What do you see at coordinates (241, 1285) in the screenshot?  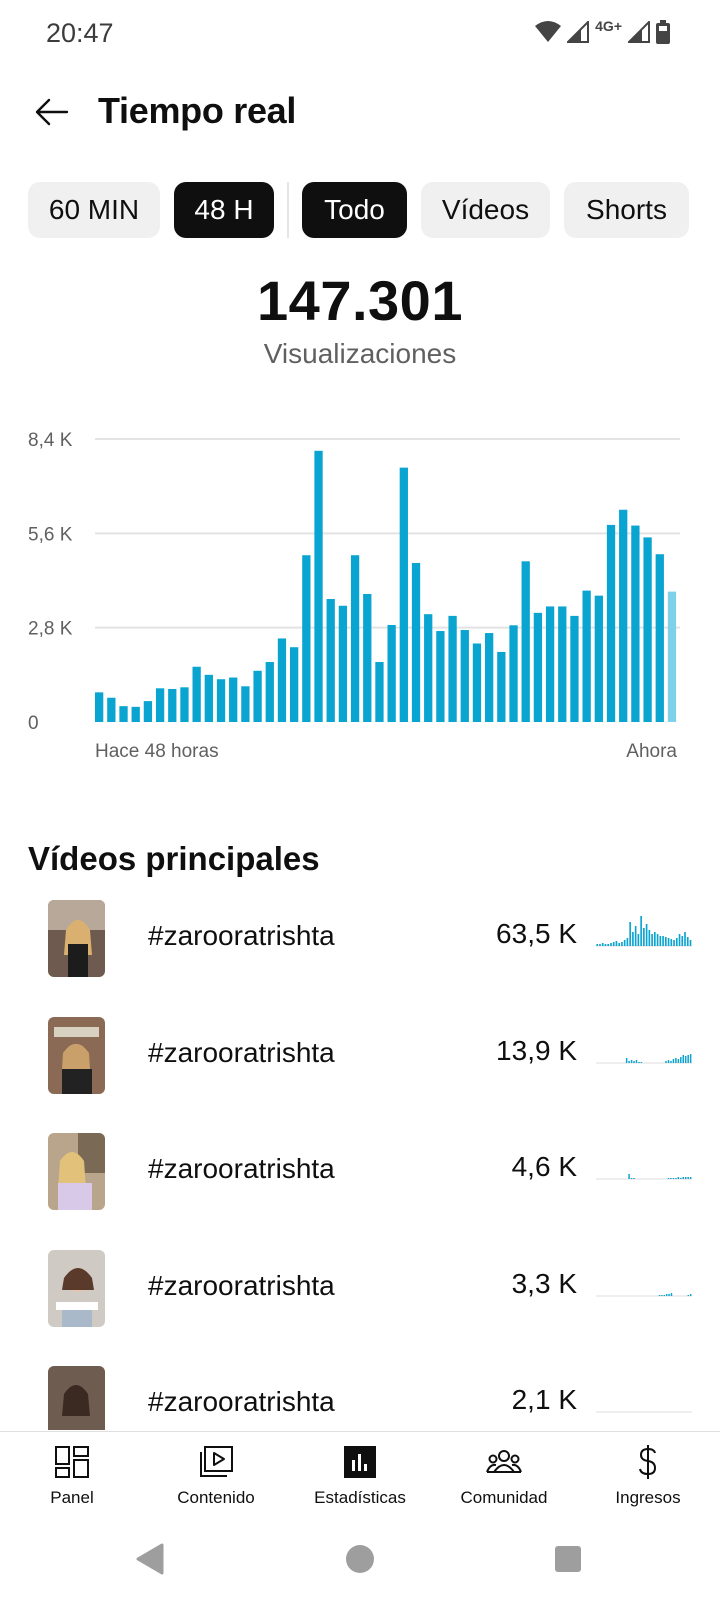 I see `video-title: #zarooratrishta` at bounding box center [241, 1285].